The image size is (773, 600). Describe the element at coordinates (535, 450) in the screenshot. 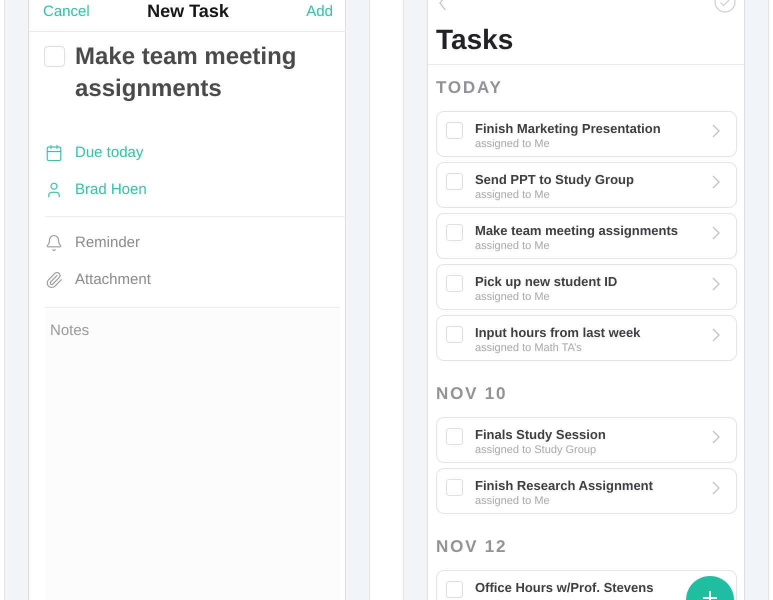

I see `task-assignee: assigned to Study Group` at that location.